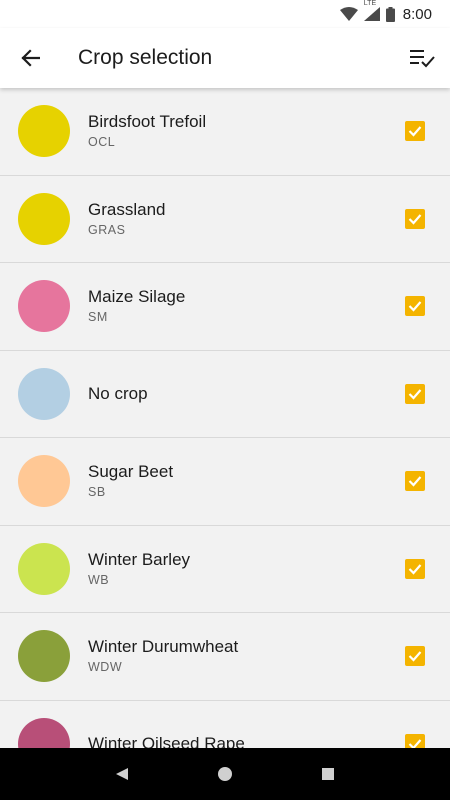 This screenshot has height=800, width=450. Describe the element at coordinates (225, 482) in the screenshot. I see `crop-row: Sugar Beet SB` at that location.